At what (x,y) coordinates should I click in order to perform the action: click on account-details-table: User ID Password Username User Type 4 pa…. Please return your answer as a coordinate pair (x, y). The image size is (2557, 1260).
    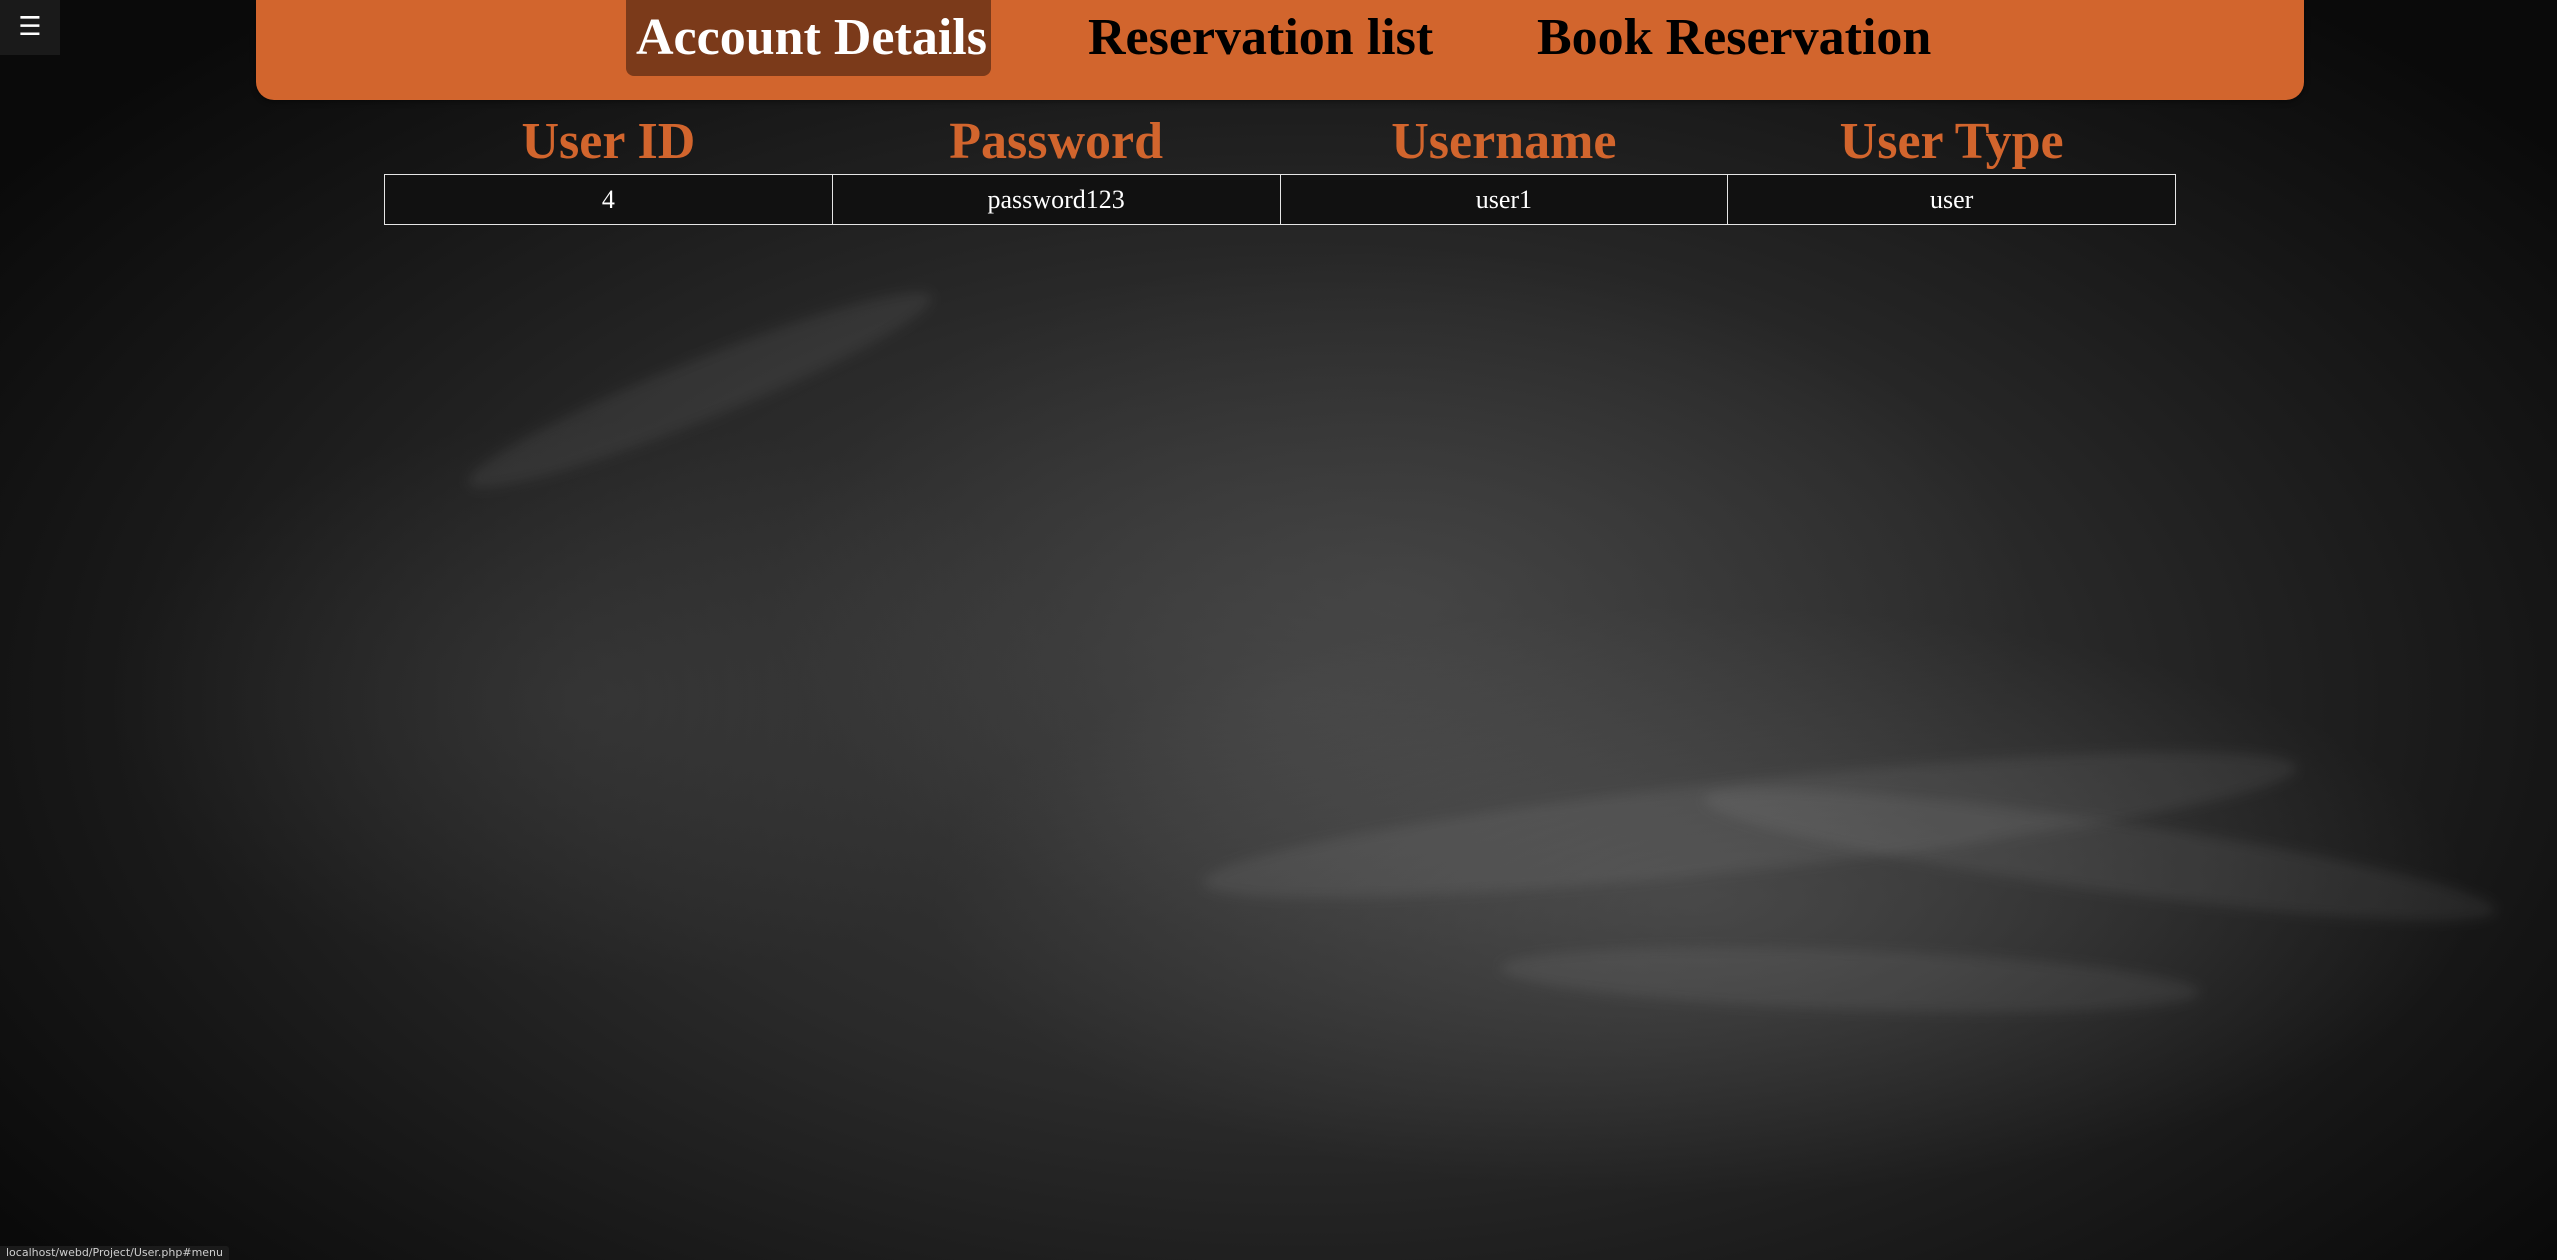
    Looking at the image, I should click on (1280, 167).